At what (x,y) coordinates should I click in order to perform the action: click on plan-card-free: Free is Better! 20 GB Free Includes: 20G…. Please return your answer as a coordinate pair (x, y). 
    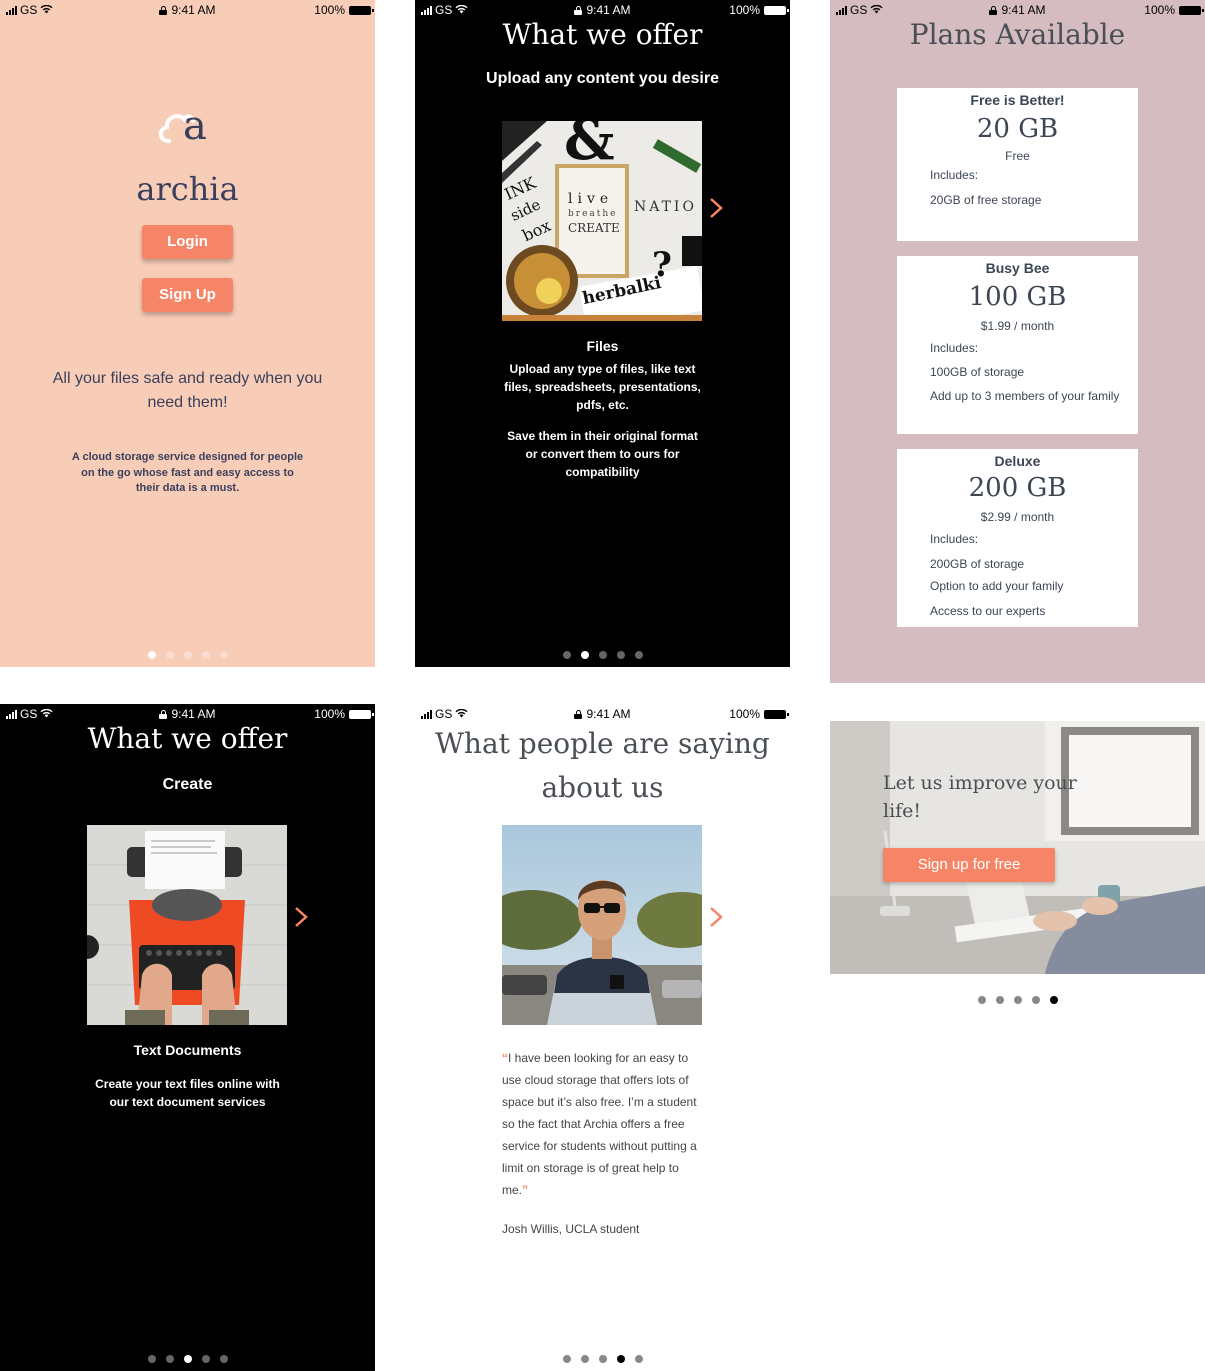
    Looking at the image, I should click on (1017, 164).